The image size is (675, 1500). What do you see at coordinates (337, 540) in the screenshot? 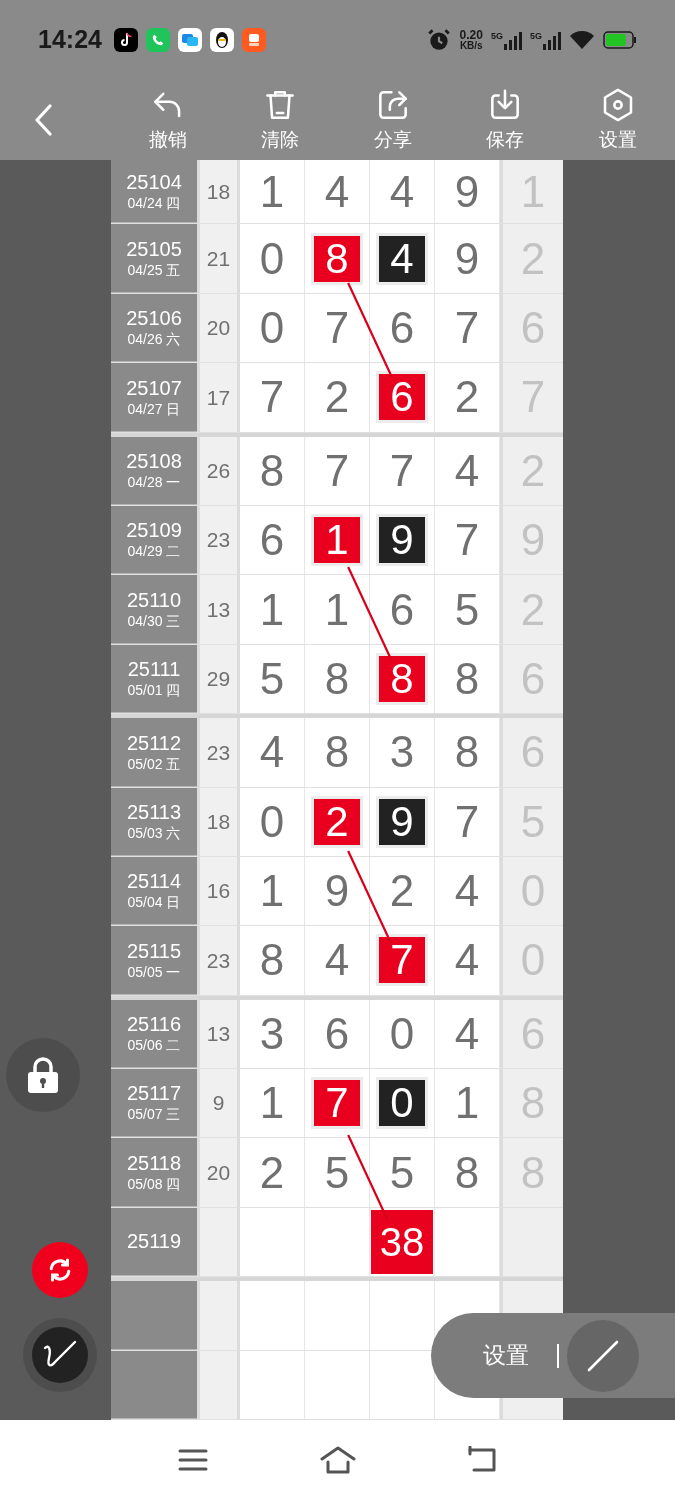
I see `highlighted-digit: 1` at bounding box center [337, 540].